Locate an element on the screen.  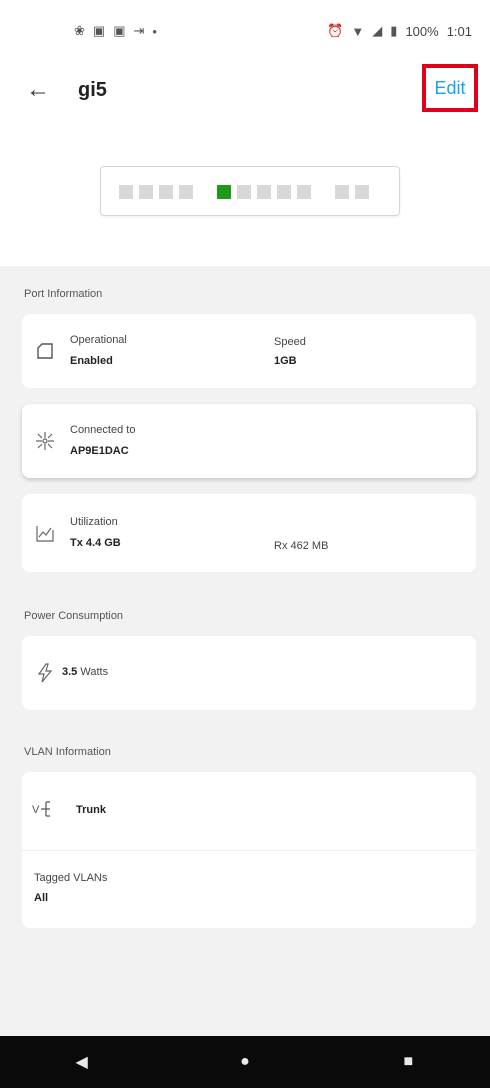
status-left-icons: ❀ ▣ ▣ ⇥ • is located at coordinates (115, 31).